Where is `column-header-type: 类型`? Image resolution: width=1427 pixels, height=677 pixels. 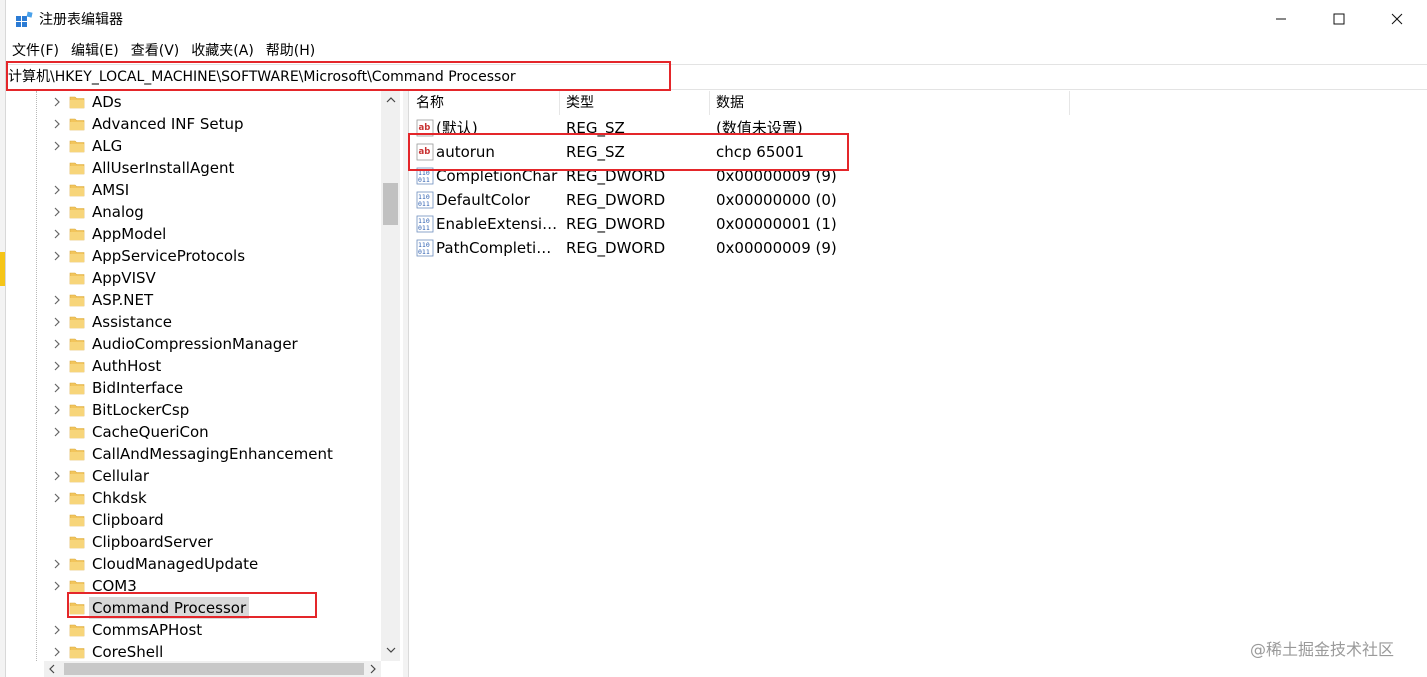
column-header-type: 类型 is located at coordinates (635, 103).